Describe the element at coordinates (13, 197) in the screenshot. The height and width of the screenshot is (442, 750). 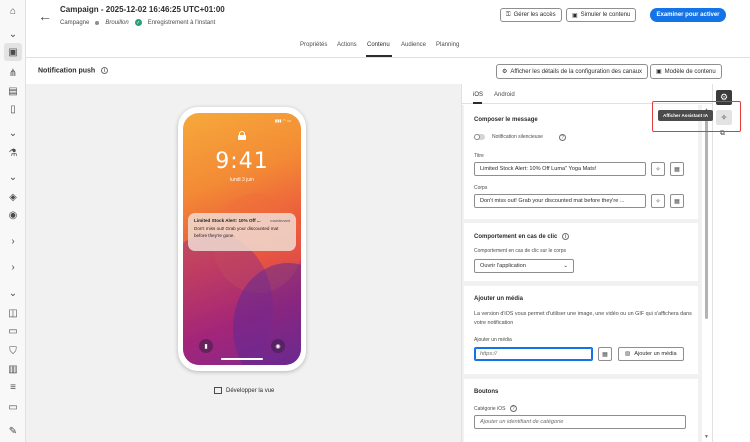
I see `decision-icon: ◈` at that location.